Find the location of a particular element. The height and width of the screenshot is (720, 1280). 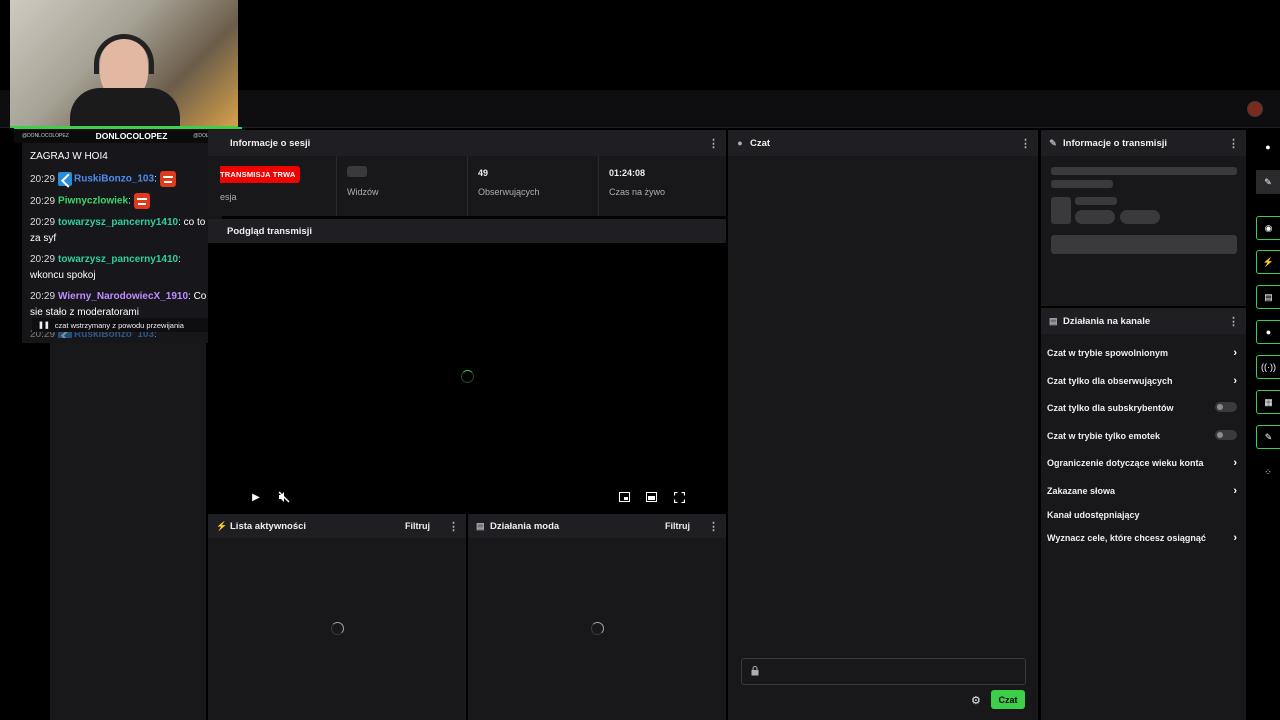

chat-input is located at coordinates (883, 671).